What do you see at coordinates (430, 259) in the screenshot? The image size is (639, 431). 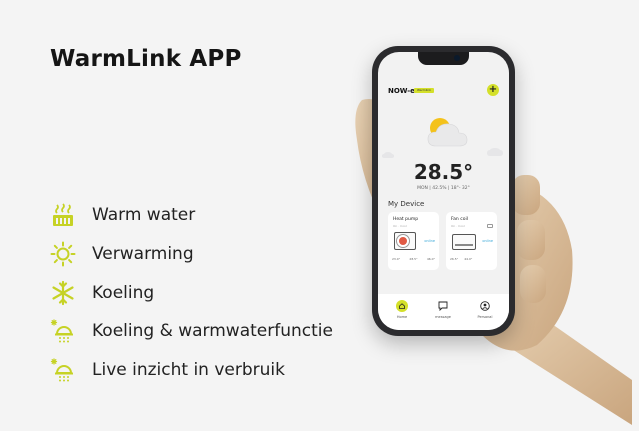 I see `device-stat: 46.0°` at bounding box center [430, 259].